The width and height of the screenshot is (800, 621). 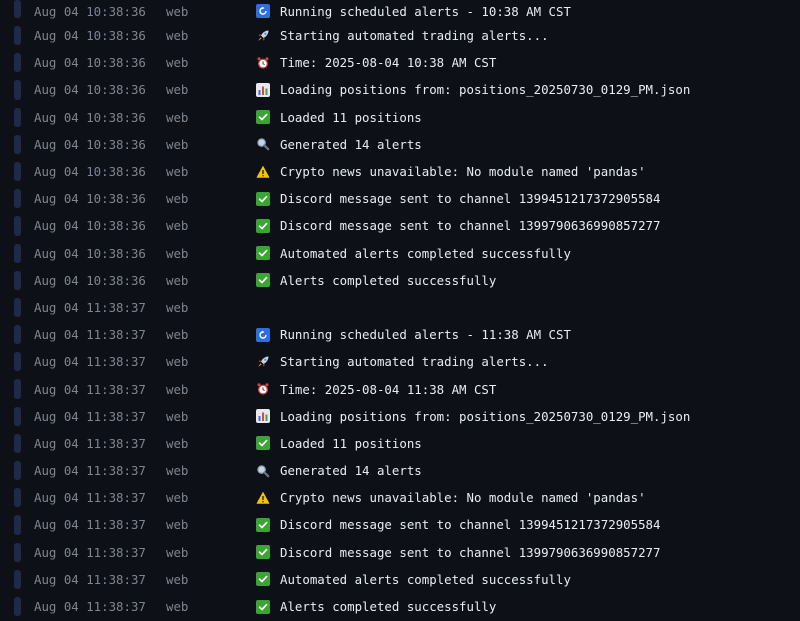 I want to click on log-message: Loaded 11 positions, so click(x=339, y=117).